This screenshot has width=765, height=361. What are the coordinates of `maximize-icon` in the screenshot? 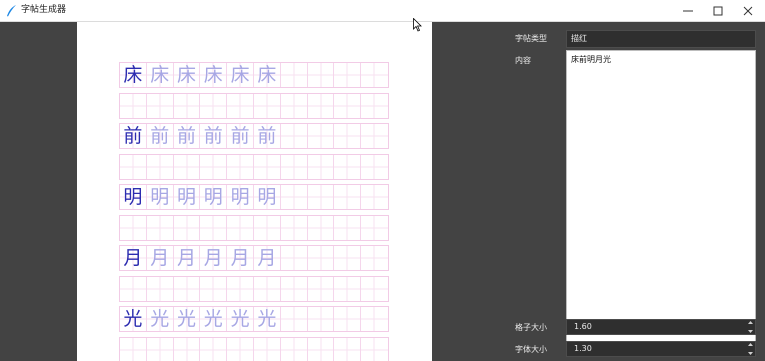 It's located at (718, 11).